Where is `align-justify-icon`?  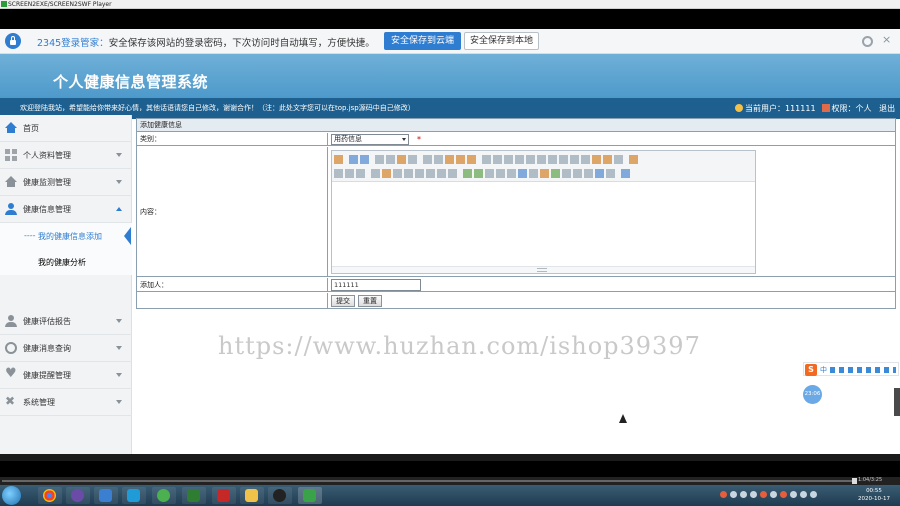 align-justify-icon is located at coordinates (519, 159).